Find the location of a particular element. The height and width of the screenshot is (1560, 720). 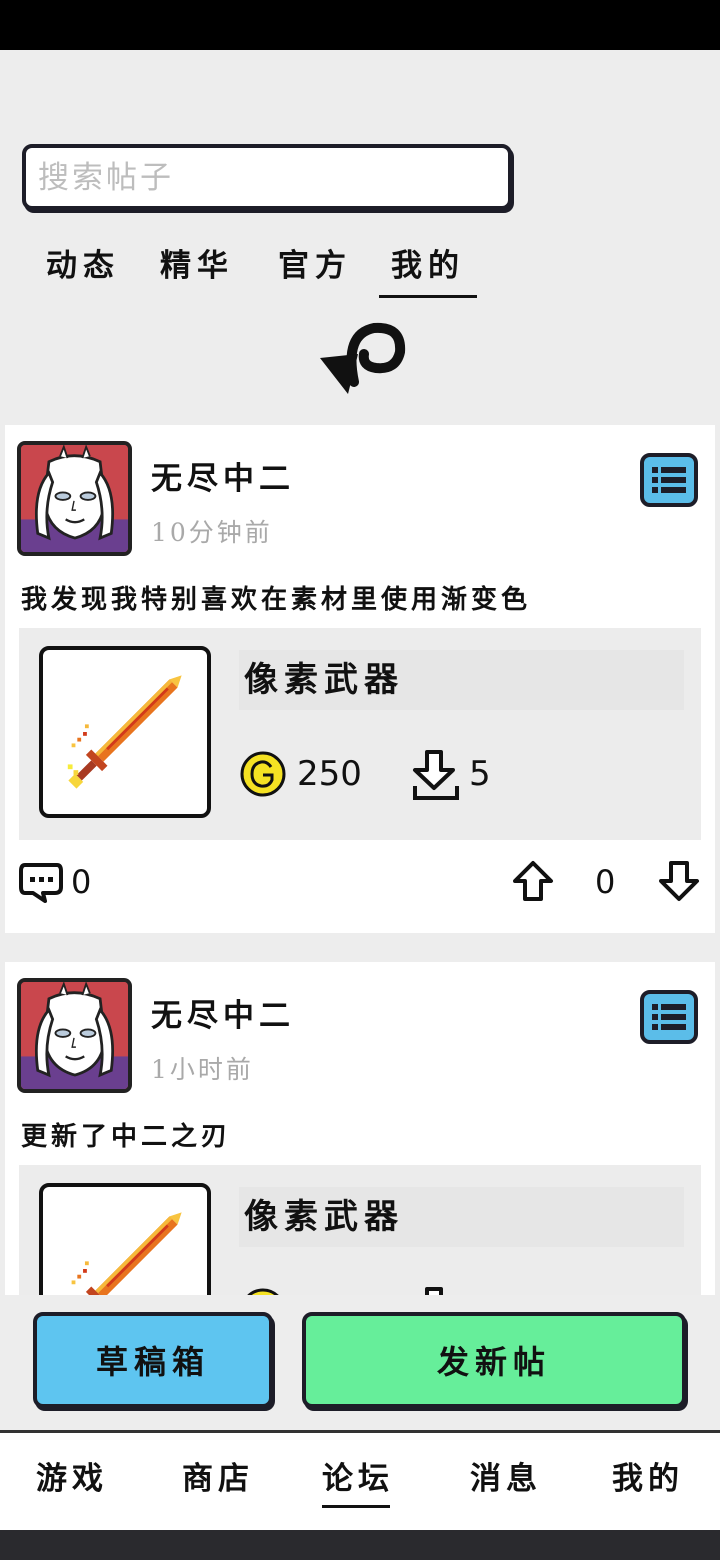

attached-item: 像素武器 is located at coordinates (360, 1230).